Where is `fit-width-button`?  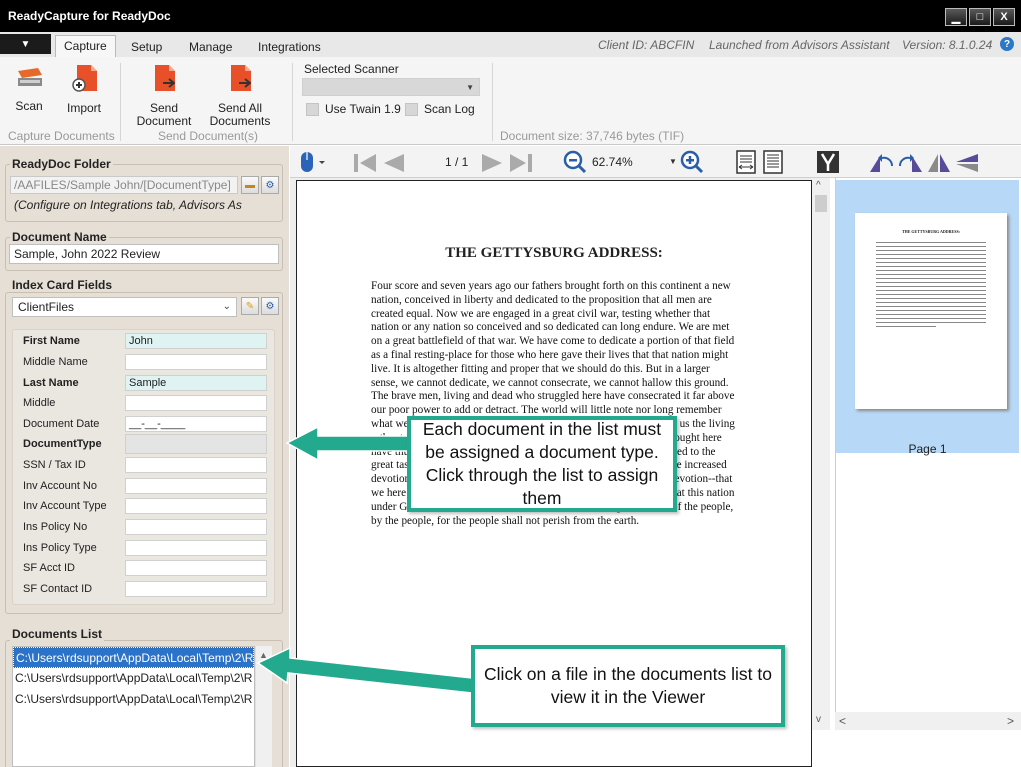 fit-width-button is located at coordinates (746, 163).